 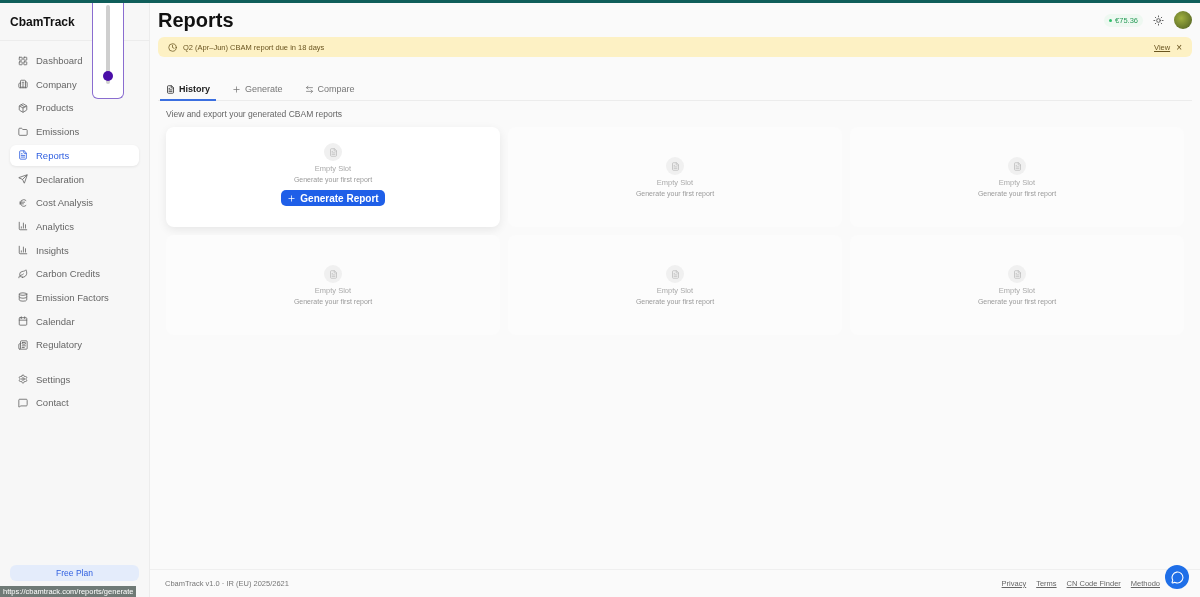 What do you see at coordinates (23, 379) in the screenshot?
I see `settings-icon` at bounding box center [23, 379].